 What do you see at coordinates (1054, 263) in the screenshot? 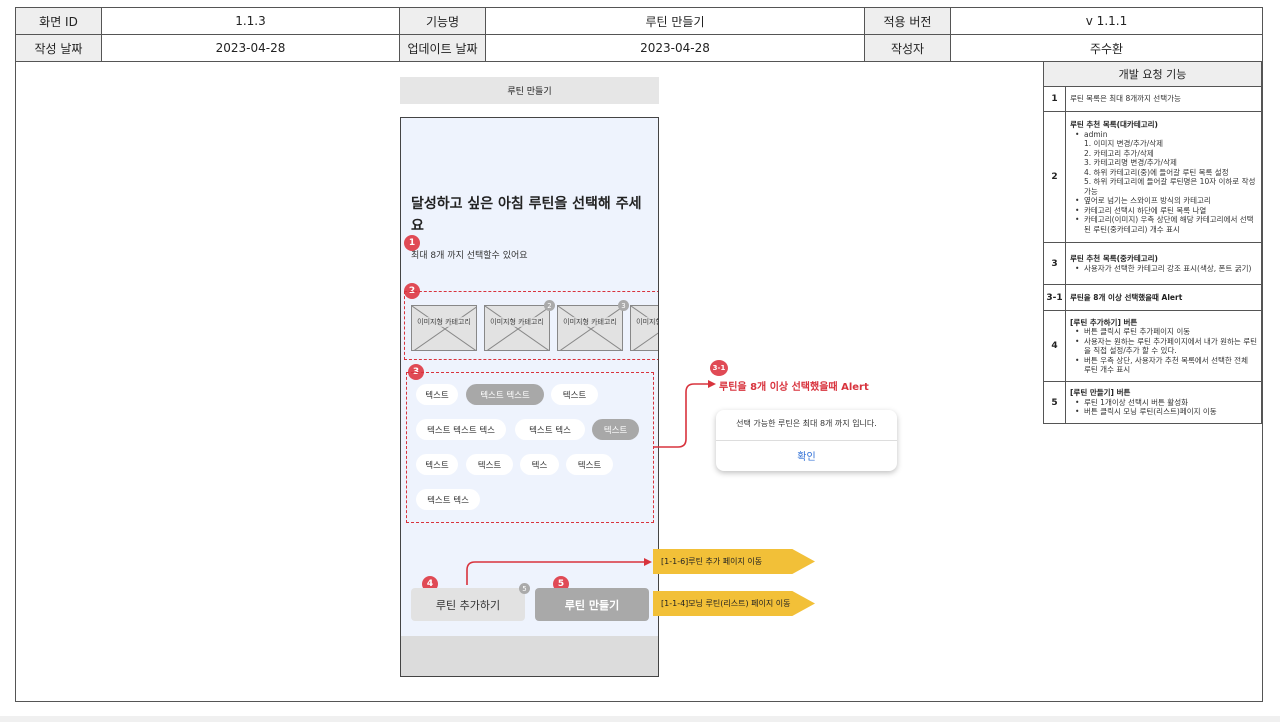
I see `spec-no: 3` at bounding box center [1054, 263].